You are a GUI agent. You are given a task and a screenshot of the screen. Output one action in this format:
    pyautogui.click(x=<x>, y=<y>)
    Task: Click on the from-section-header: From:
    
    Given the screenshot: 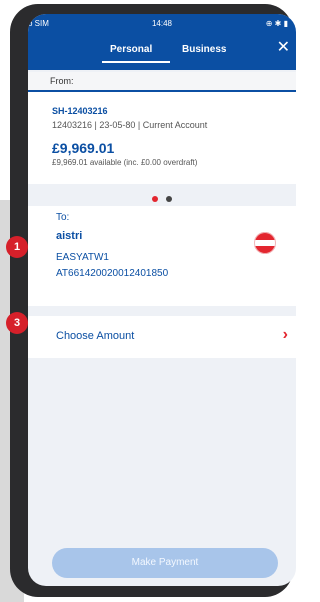 What is the action you would take?
    pyautogui.click(x=162, y=82)
    